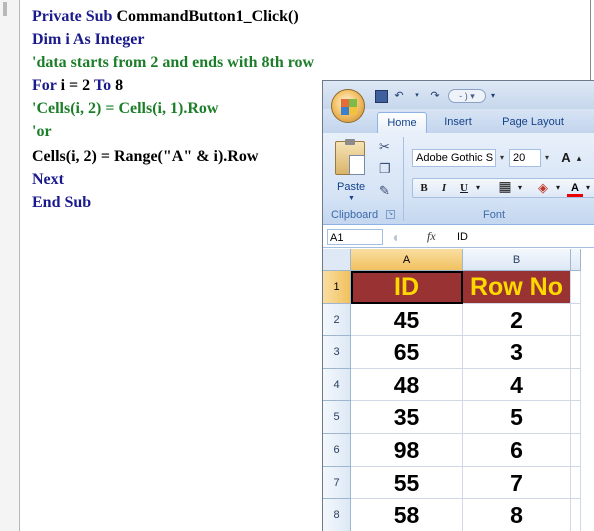  I want to click on grow-font-icon: A, so click(566, 158).